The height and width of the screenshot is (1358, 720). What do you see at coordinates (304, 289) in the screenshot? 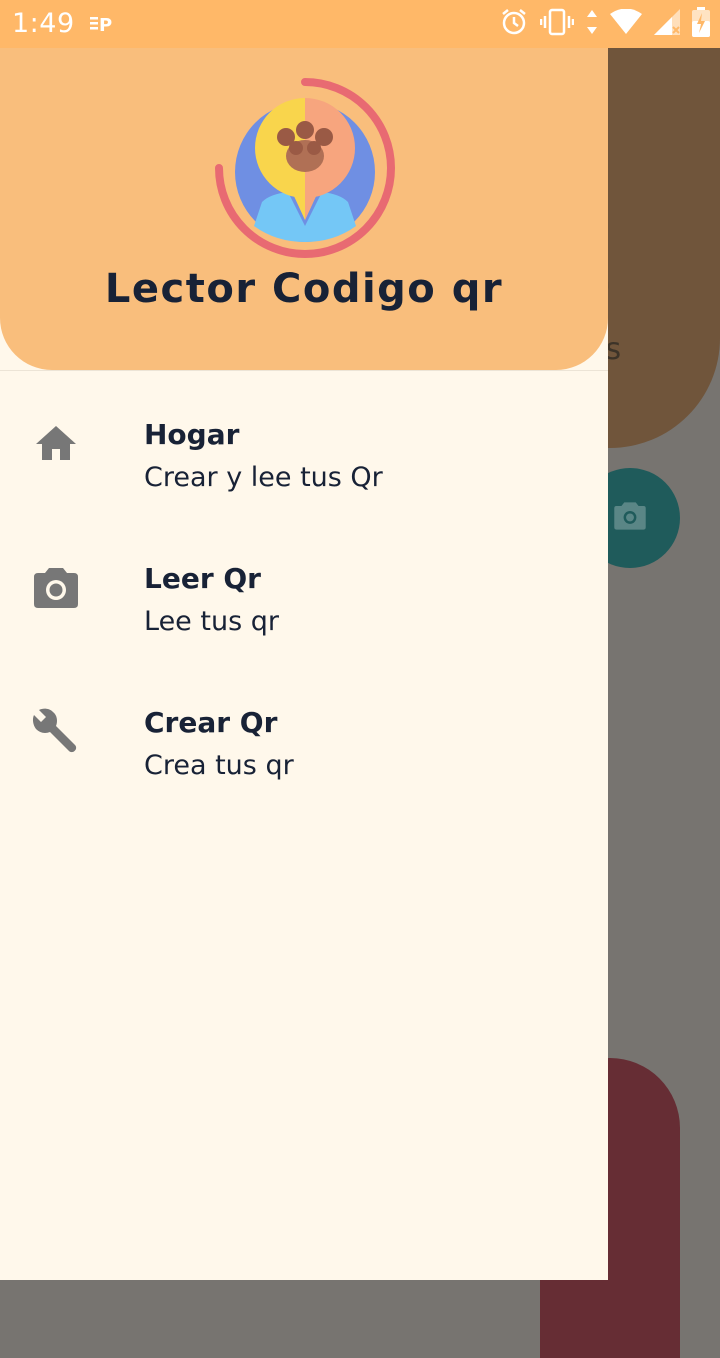
I see `app-title: Lector Codigo qr` at bounding box center [304, 289].